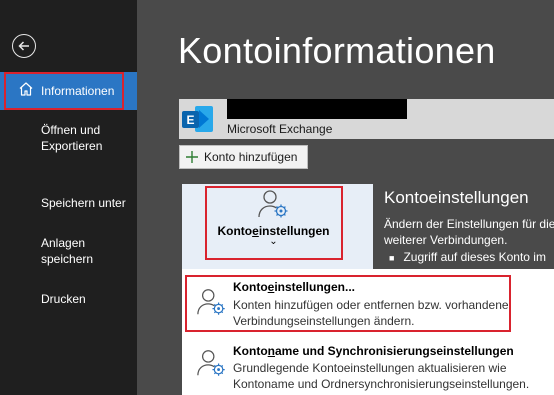  What do you see at coordinates (26, 89) in the screenshot?
I see `home-icon` at bounding box center [26, 89].